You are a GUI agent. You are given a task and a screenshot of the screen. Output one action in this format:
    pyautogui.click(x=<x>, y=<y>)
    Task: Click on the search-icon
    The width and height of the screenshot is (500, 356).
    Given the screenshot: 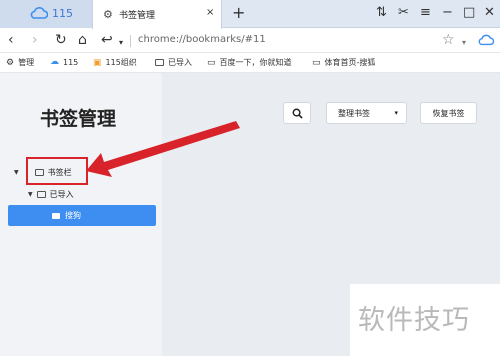 What is the action you would take?
    pyautogui.click(x=297, y=113)
    